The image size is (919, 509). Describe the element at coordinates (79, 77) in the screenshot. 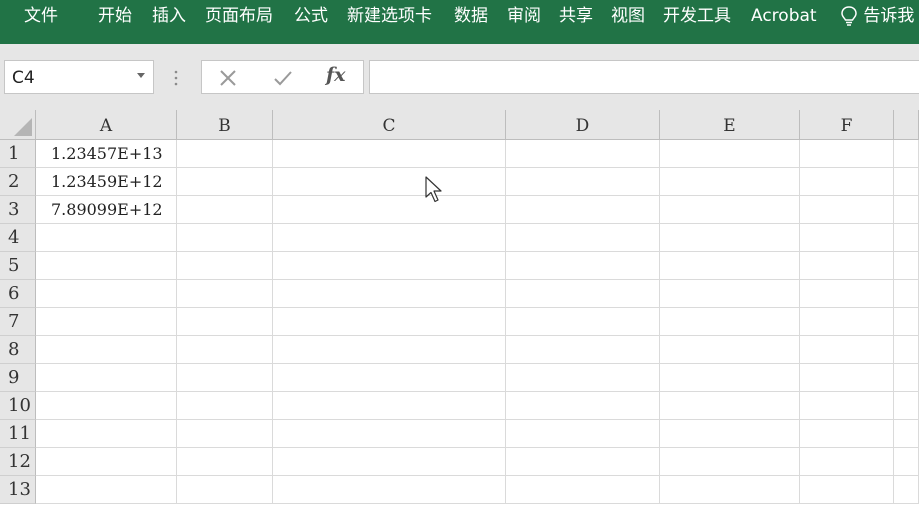

I see `name-box: C4` at that location.